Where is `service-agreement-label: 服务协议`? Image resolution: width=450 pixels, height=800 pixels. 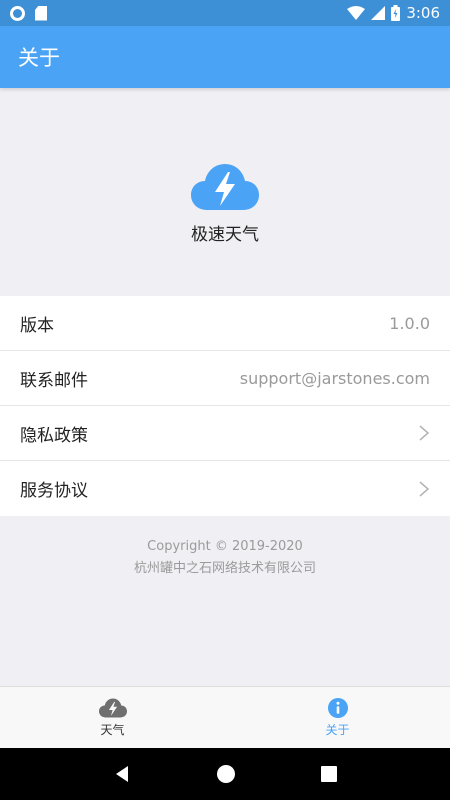
service-agreement-label: 服务协议 is located at coordinates (54, 491).